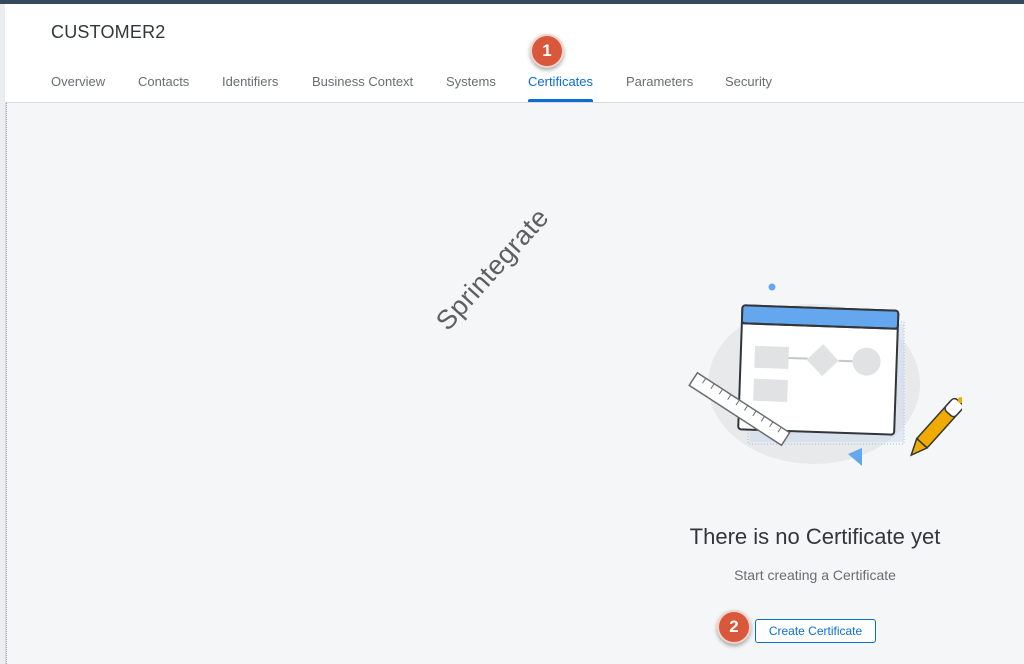 The height and width of the screenshot is (664, 1024). I want to click on tab-certificates: Certificates, so click(561, 88).